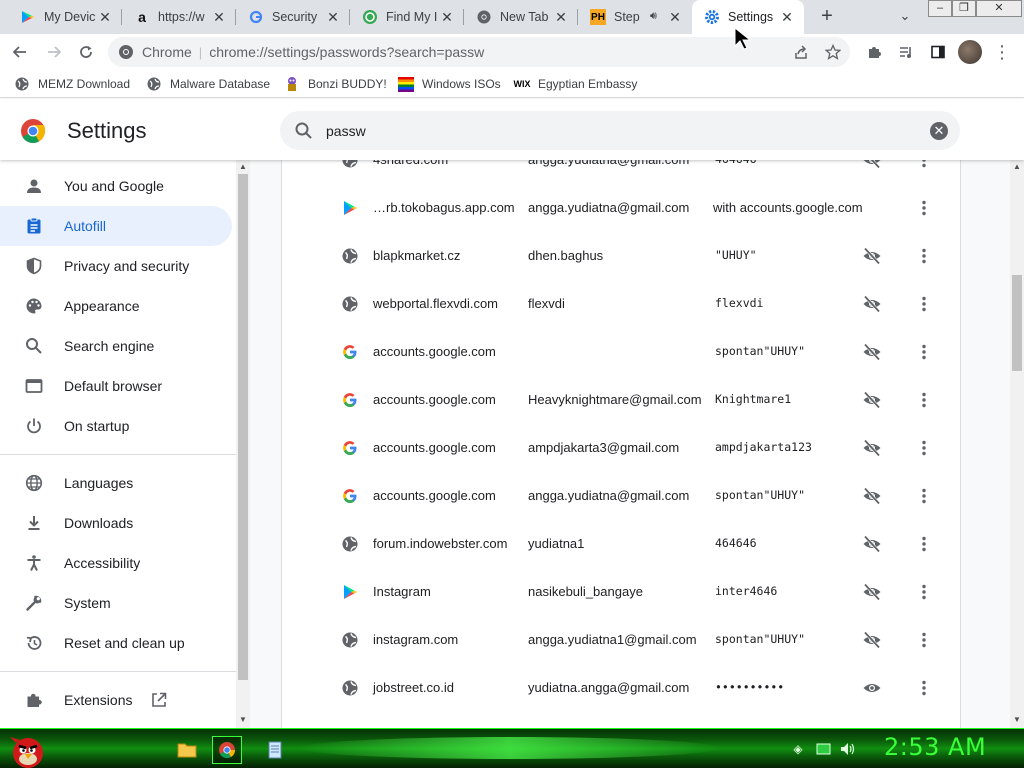 The height and width of the screenshot is (768, 1024). Describe the element at coordinates (999, 8) in the screenshot. I see `window-close-button: ✕` at that location.